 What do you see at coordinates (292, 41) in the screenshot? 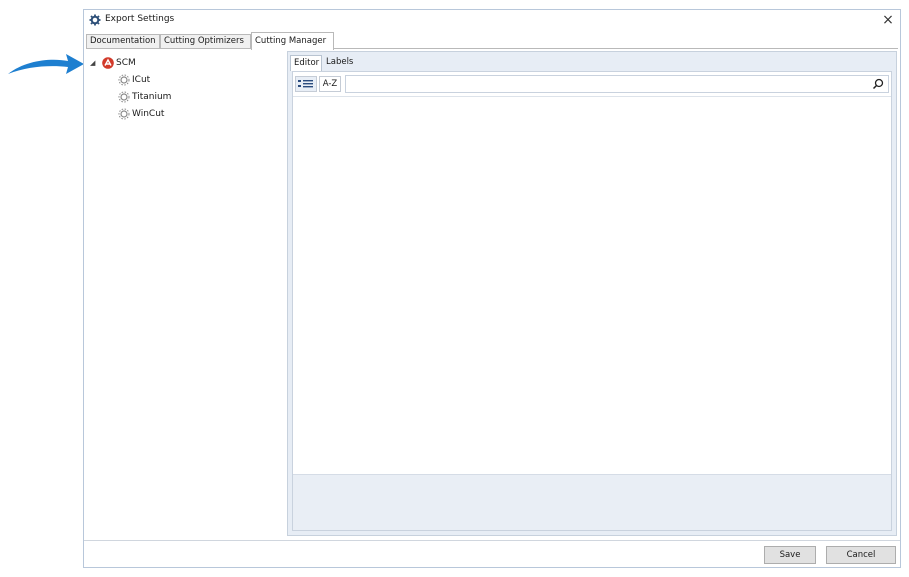
I see `tab-cutting-manager: Cutting Manager` at bounding box center [292, 41].